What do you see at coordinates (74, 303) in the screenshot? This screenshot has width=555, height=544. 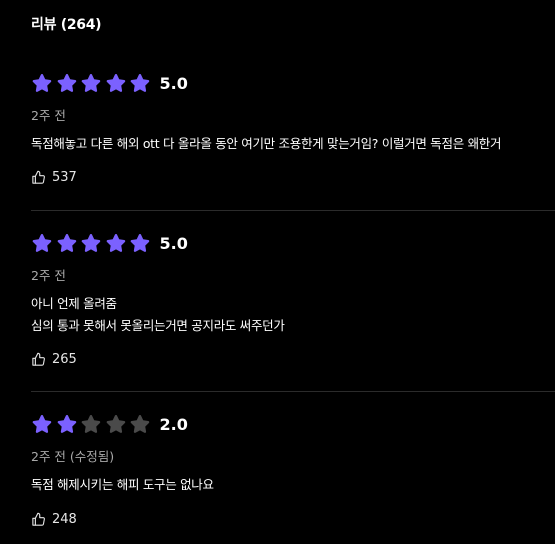 I see `review-text-line: 아니 언제 올려줌` at bounding box center [74, 303].